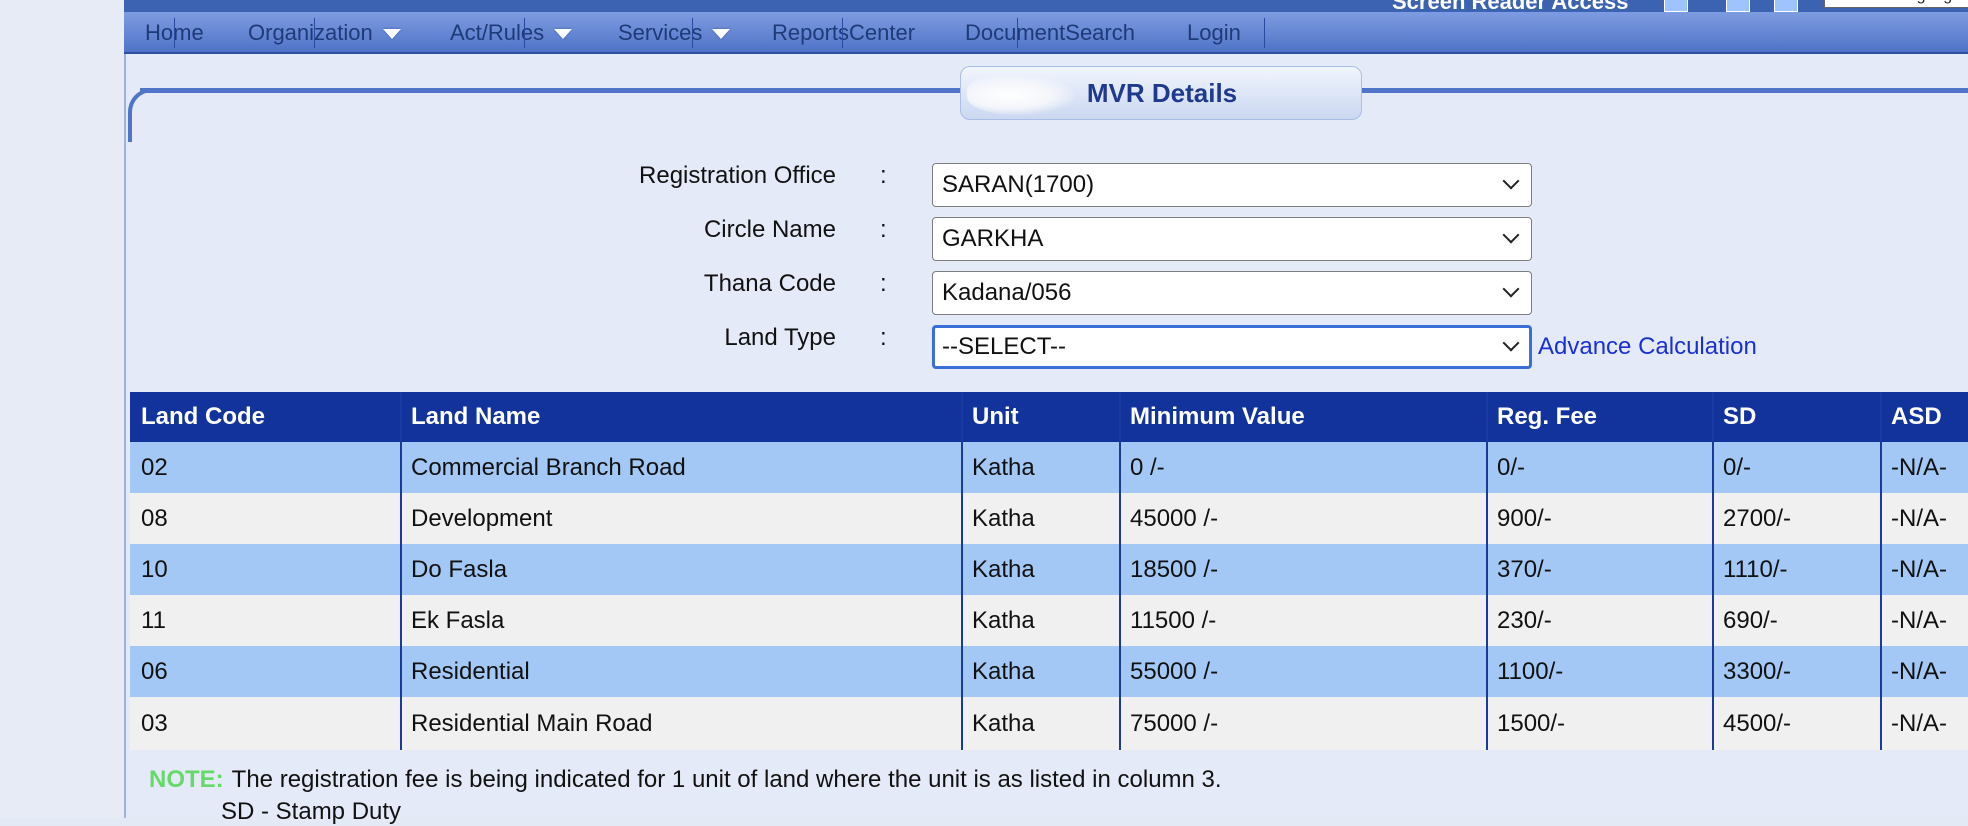  I want to click on column-header-unit: Unit, so click(995, 416).